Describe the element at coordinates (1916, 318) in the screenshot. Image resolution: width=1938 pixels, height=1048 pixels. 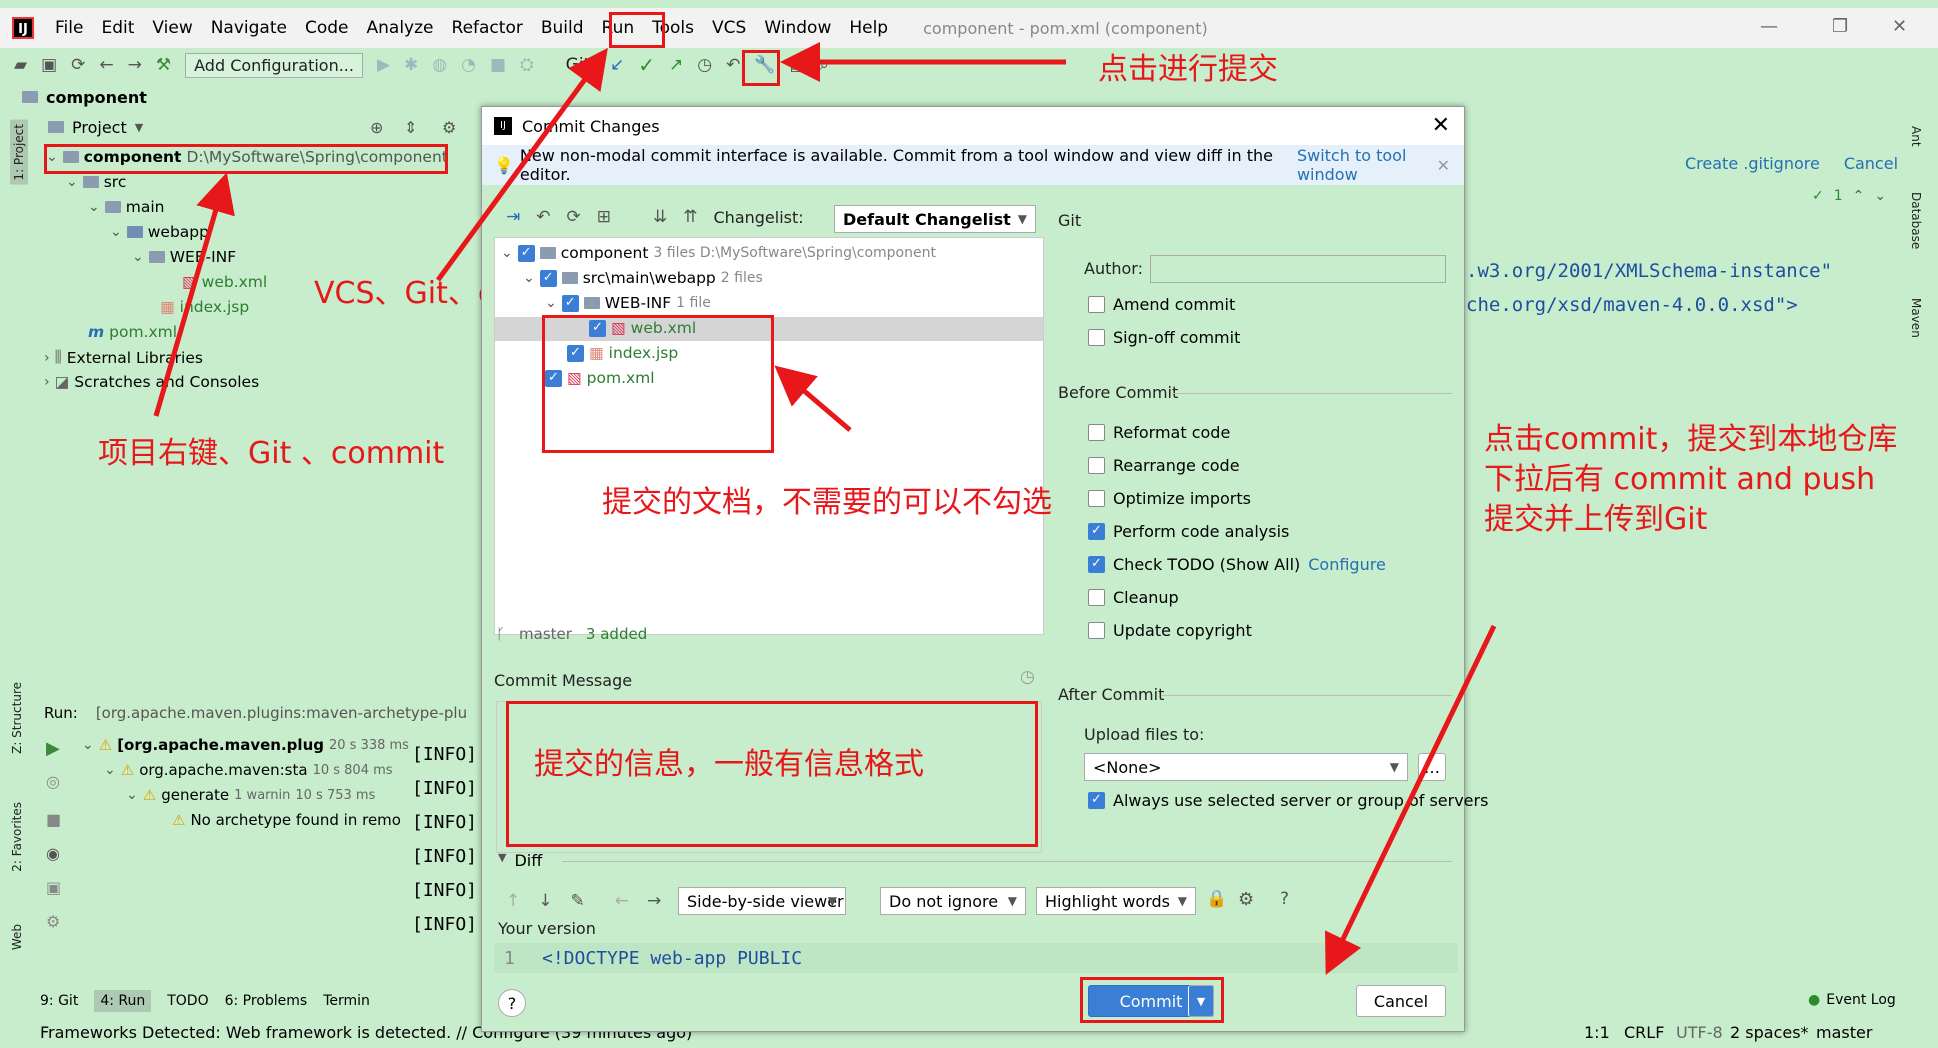
I see `tab-maven: Maven` at that location.